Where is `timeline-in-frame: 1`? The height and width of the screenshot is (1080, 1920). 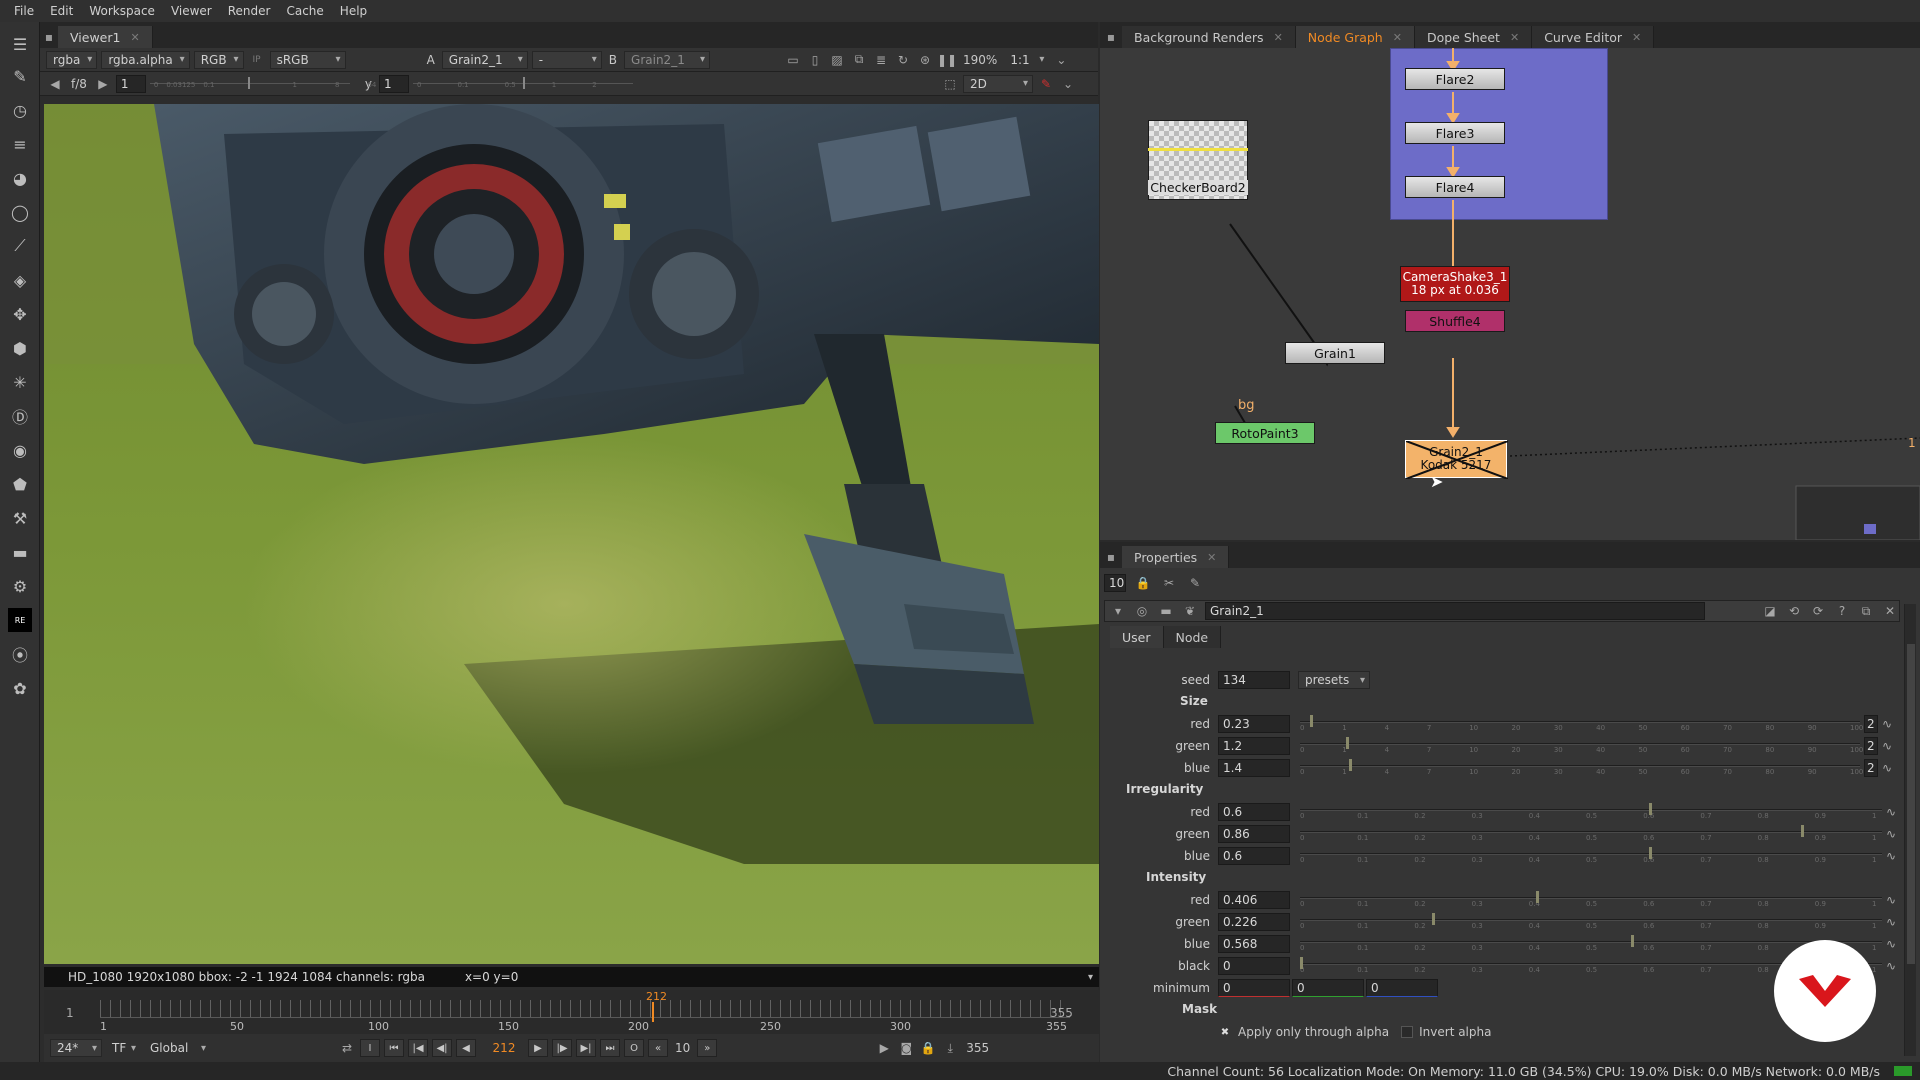
timeline-in-frame: 1 is located at coordinates (70, 1013).